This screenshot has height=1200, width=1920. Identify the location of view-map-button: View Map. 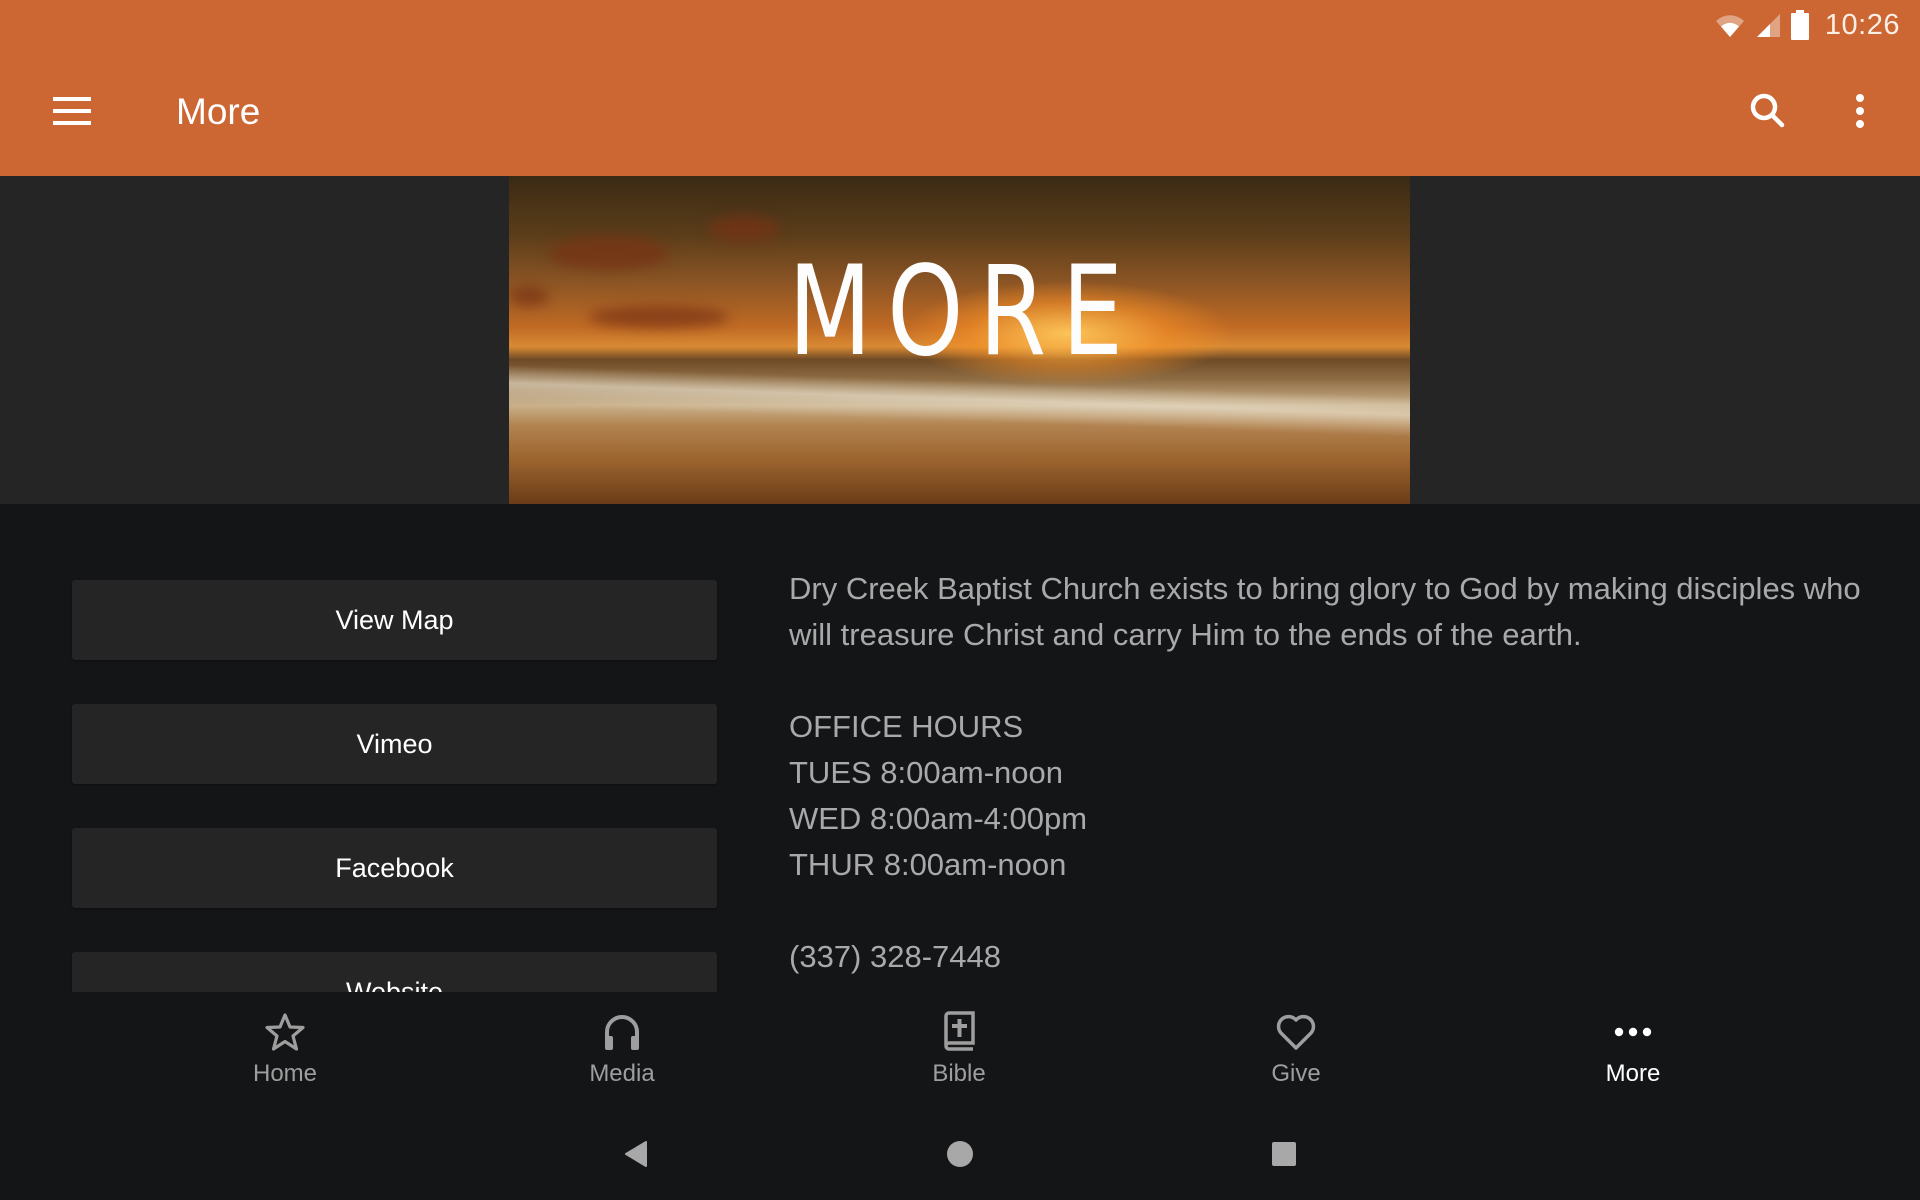
(394, 620).